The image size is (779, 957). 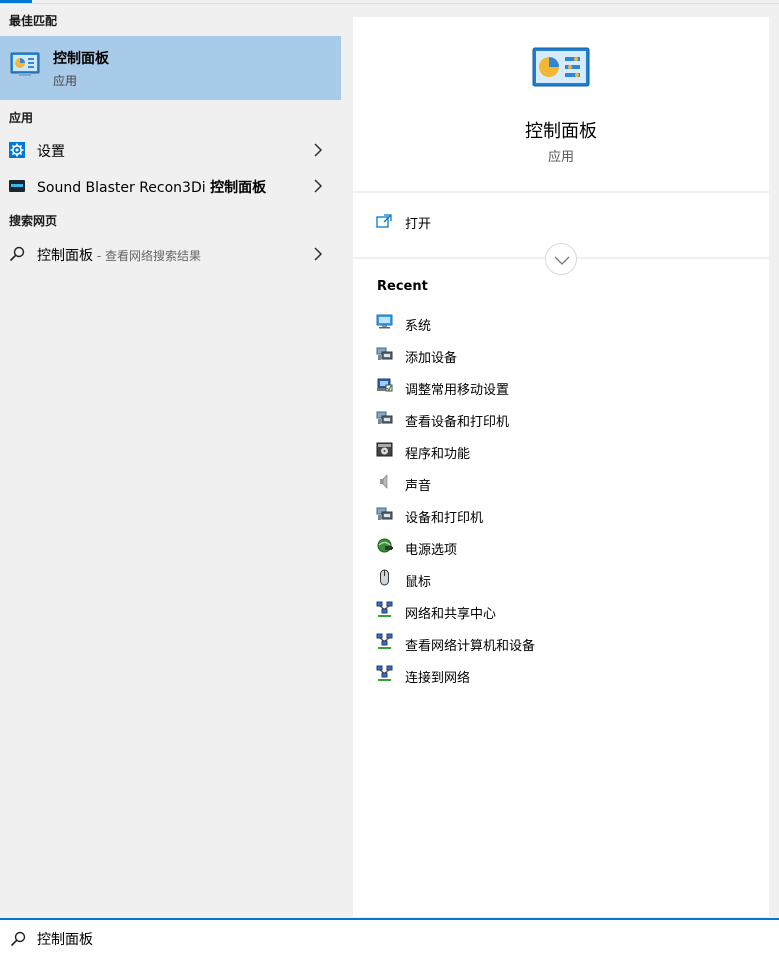 What do you see at coordinates (17, 186) in the screenshot?
I see `sound-blaster-icon` at bounding box center [17, 186].